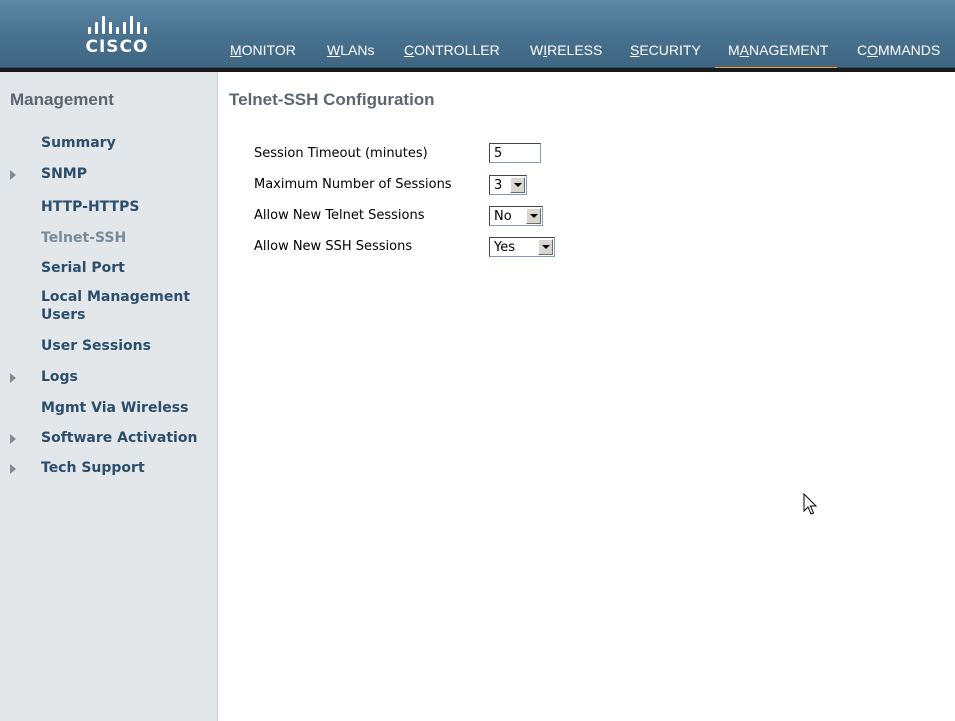 The width and height of the screenshot is (955, 721). I want to click on sidebar-item-tech-support: Tech Support, so click(93, 468).